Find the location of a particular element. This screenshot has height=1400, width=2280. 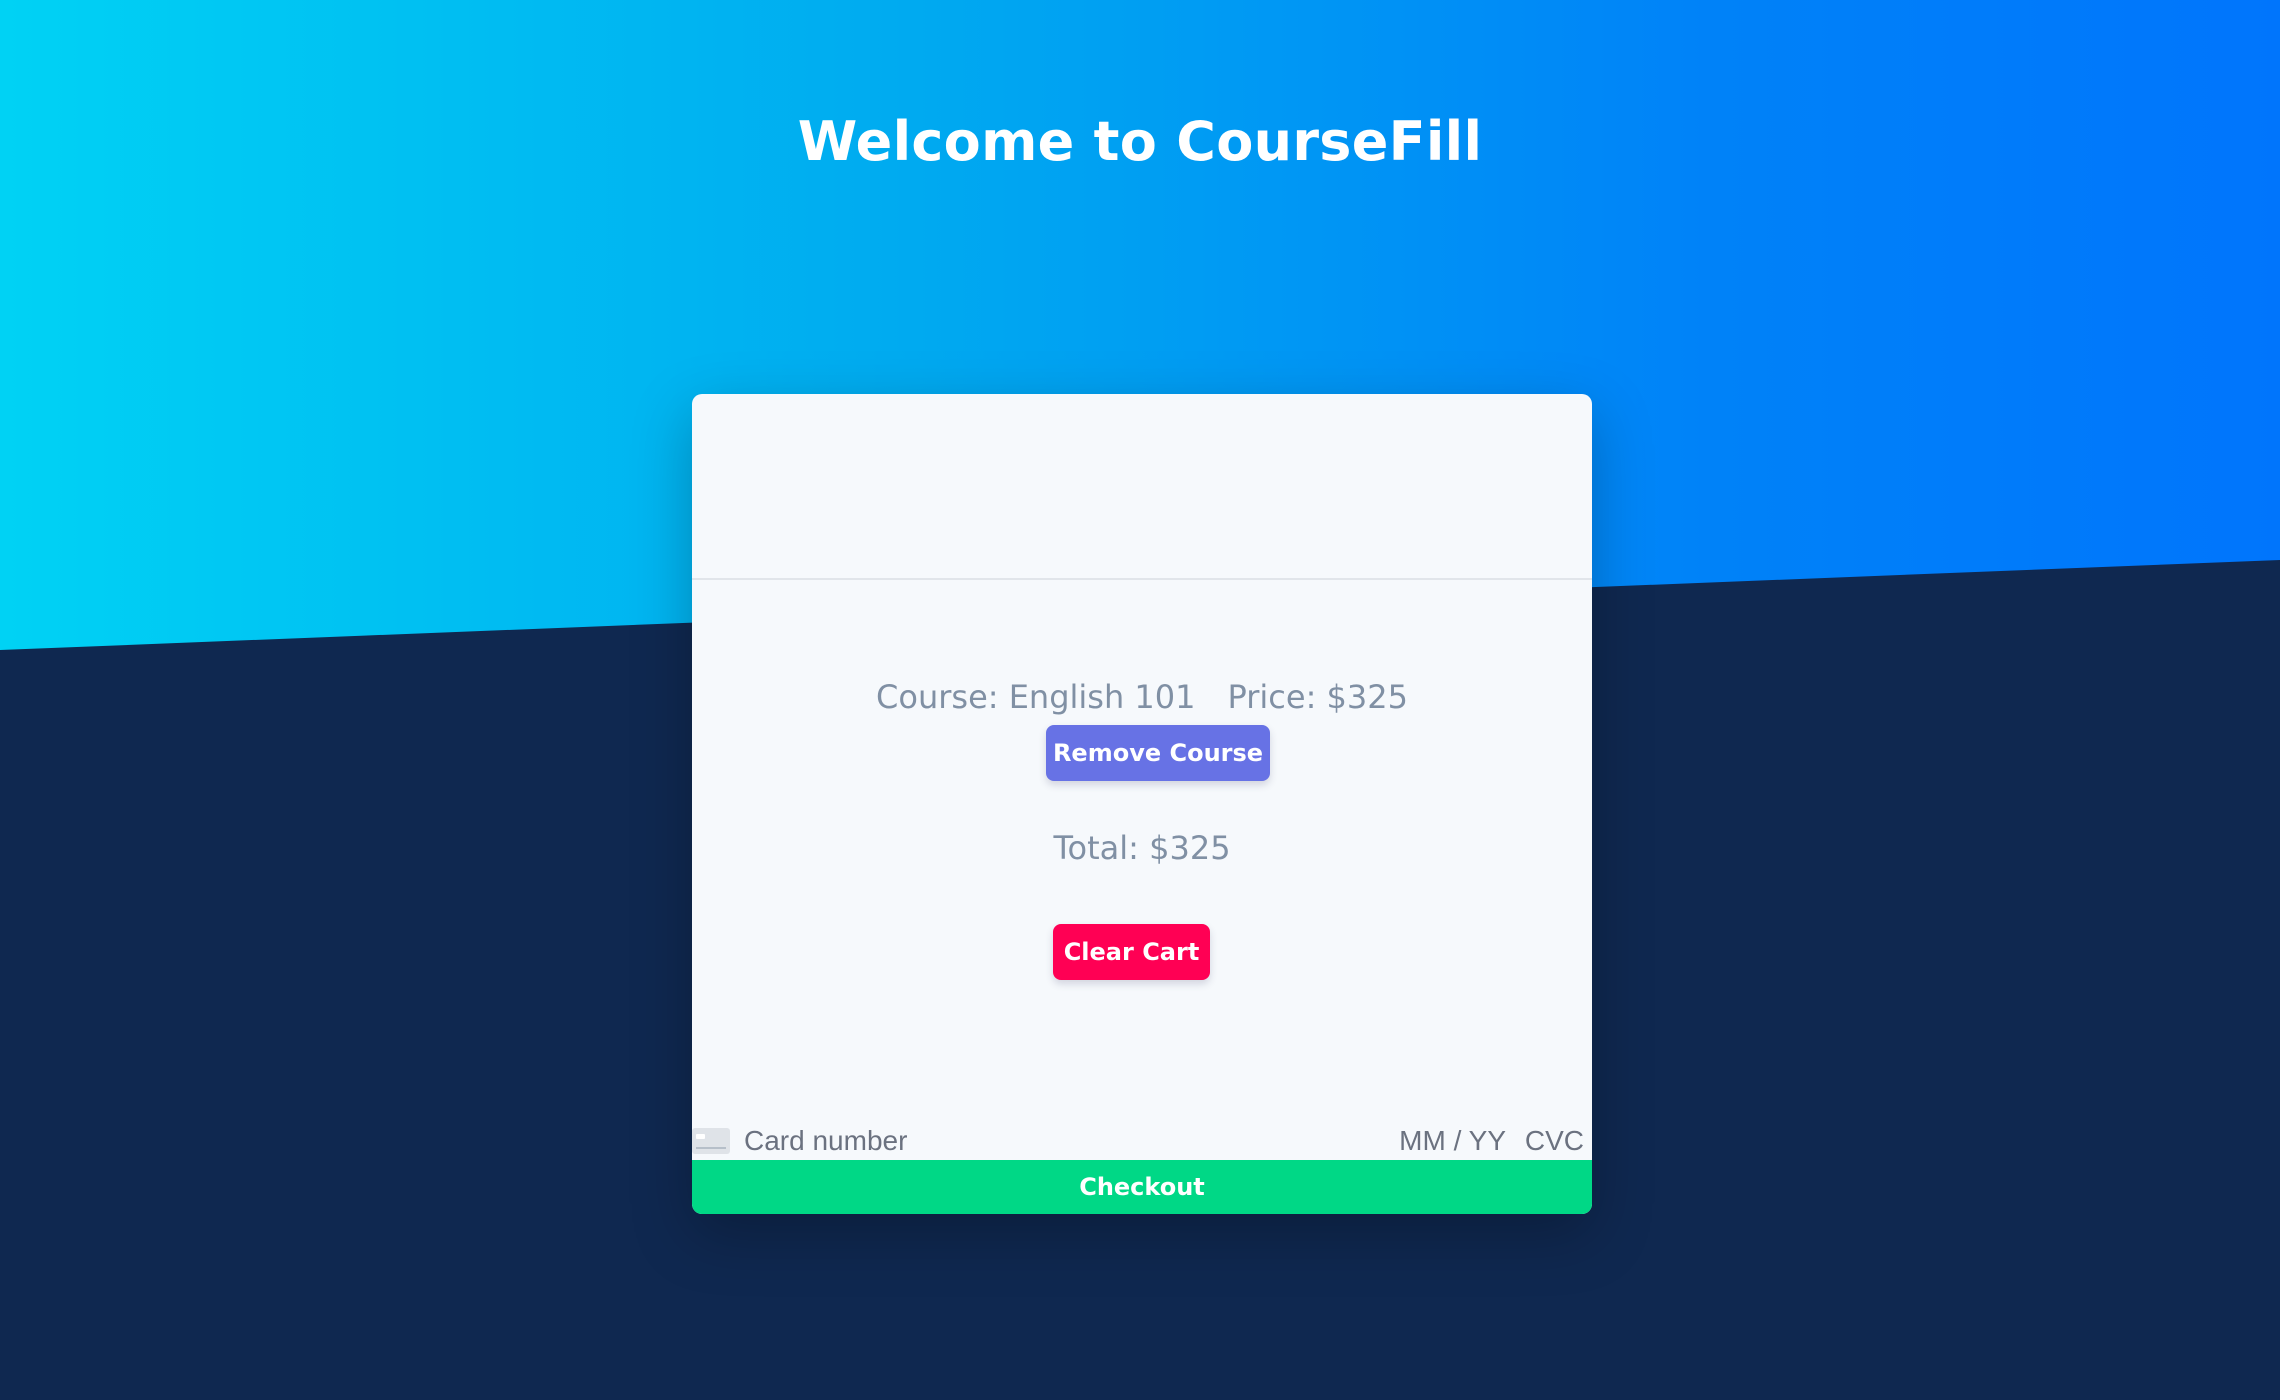

card-expiry-input is located at coordinates (1447, 1141).